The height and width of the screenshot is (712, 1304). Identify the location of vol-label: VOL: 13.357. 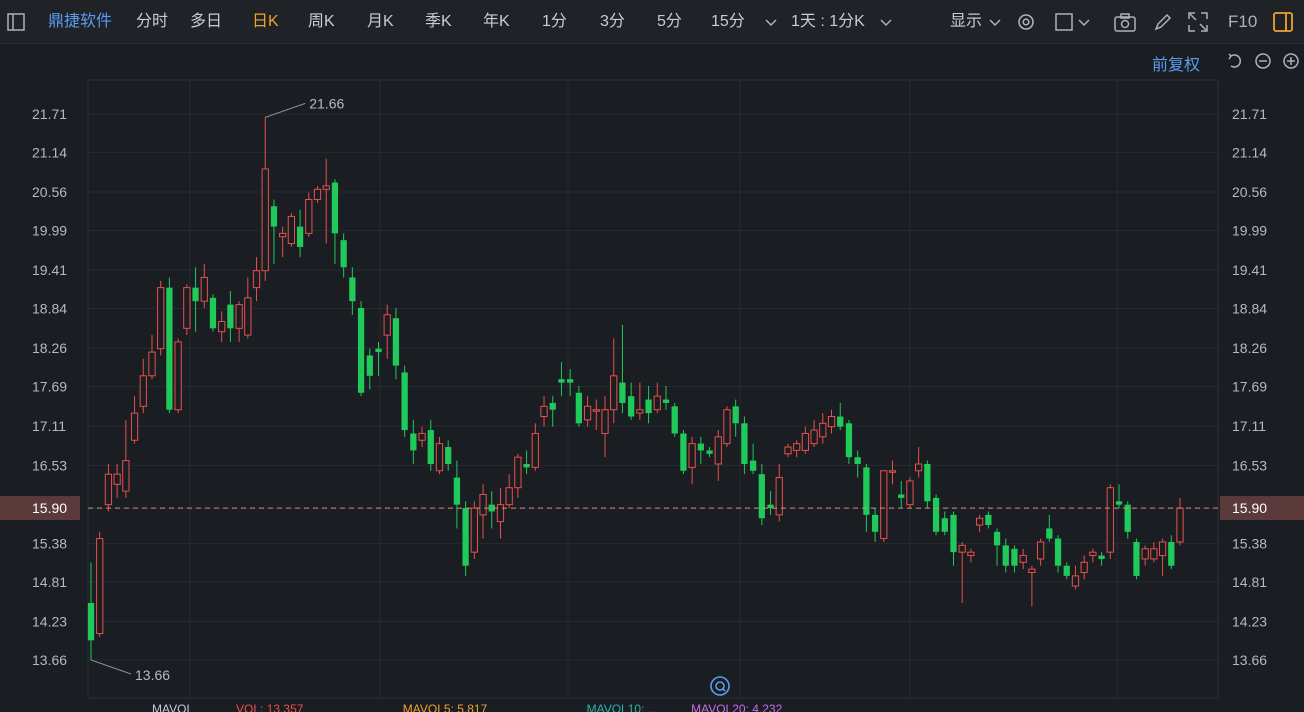
(270, 707).